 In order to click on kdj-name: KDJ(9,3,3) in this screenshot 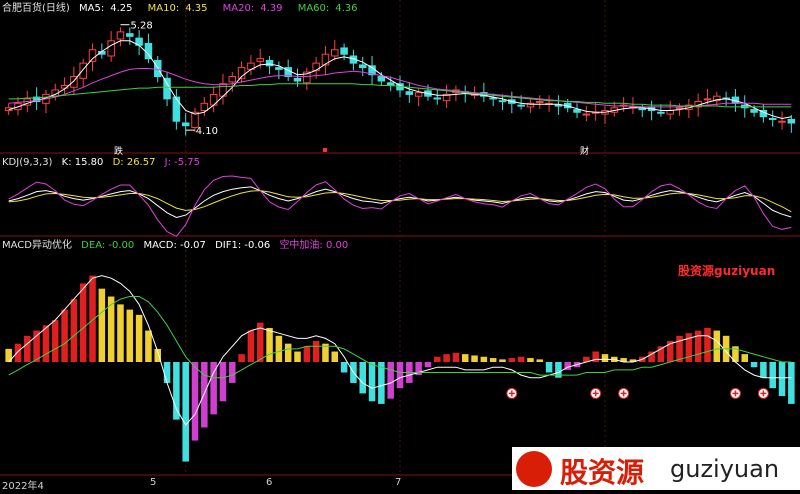, I will do `click(27, 162)`.